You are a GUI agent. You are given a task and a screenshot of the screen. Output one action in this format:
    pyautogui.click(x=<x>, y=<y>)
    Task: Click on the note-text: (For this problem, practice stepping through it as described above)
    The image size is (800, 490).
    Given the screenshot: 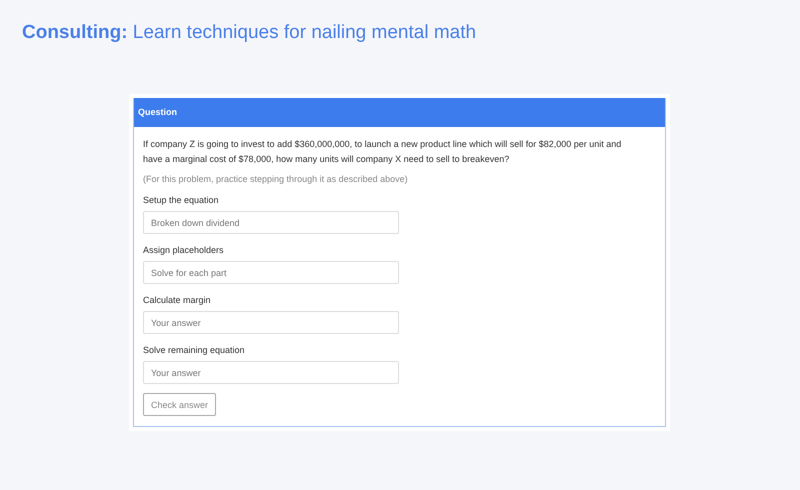 What is the action you would take?
    pyautogui.click(x=276, y=179)
    